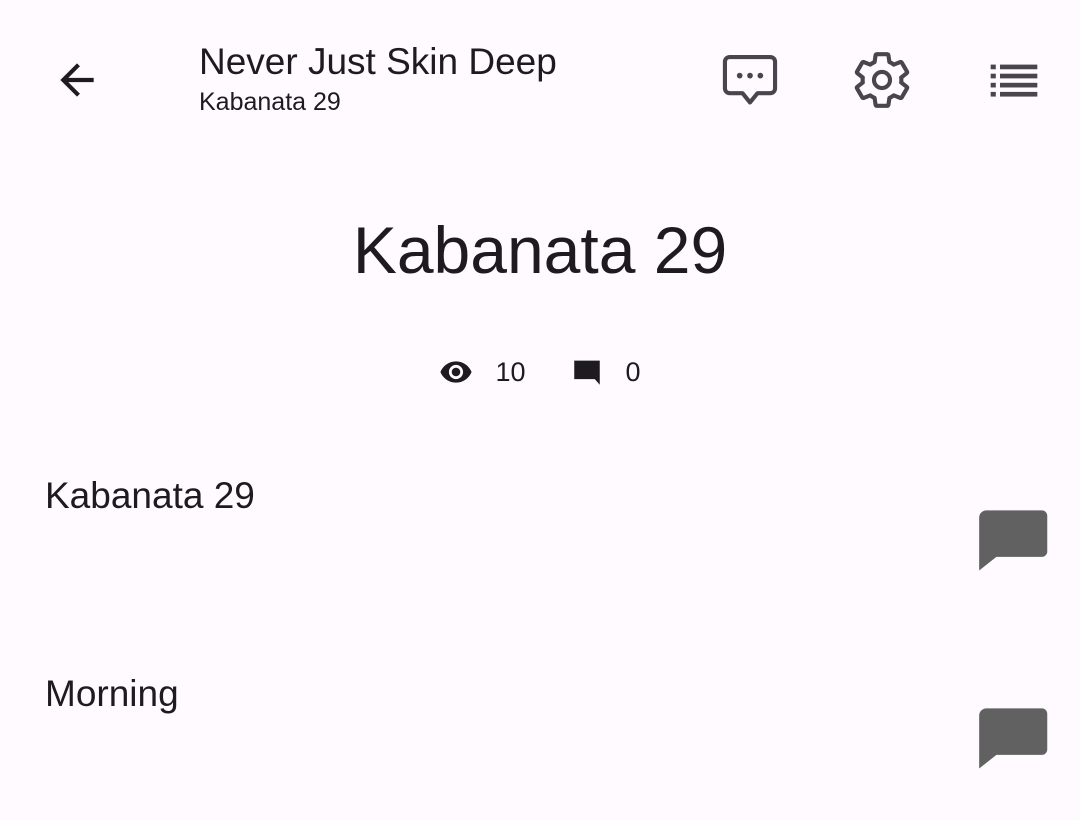  I want to click on settings-button, so click(882, 80).